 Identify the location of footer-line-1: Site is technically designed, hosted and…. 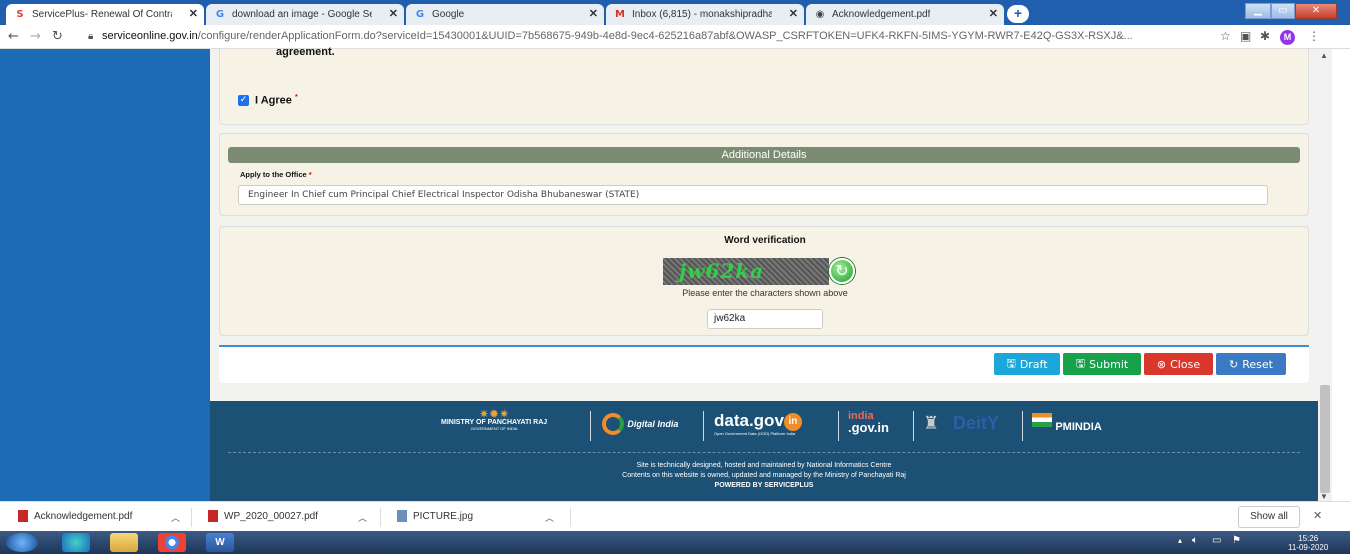
(764, 465).